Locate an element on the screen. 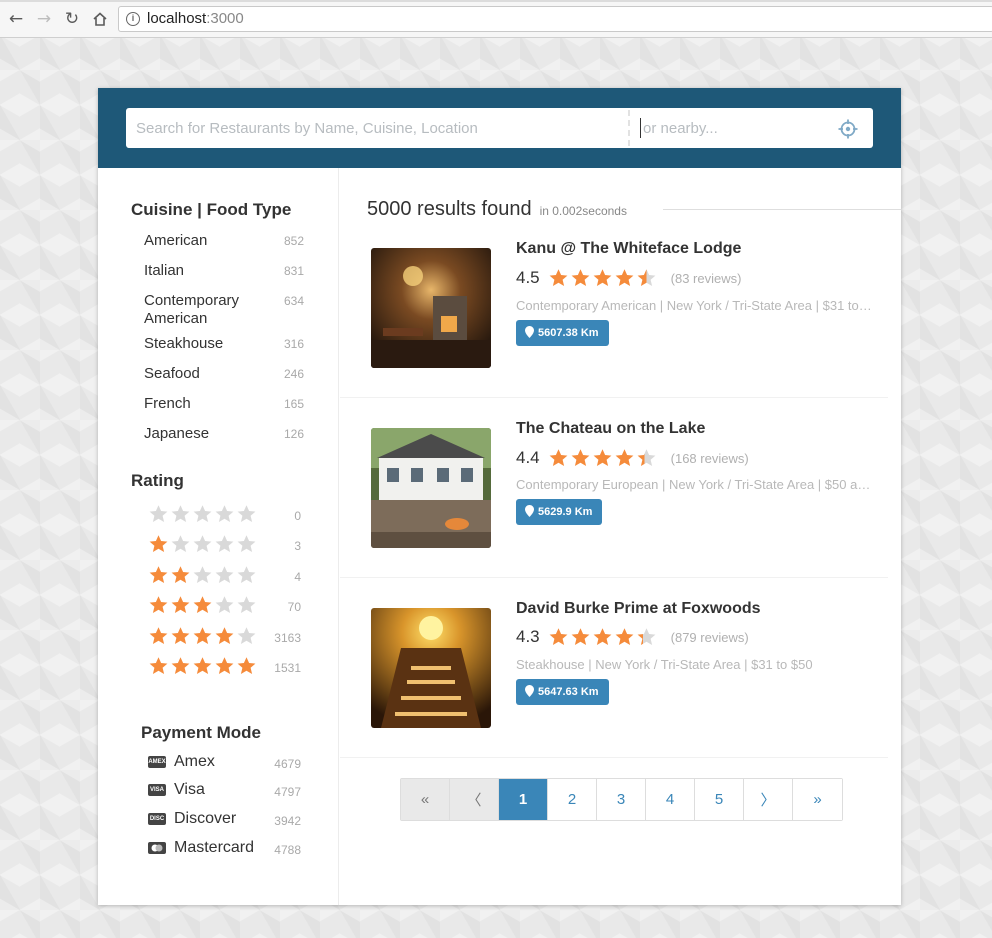  back-icon: ← is located at coordinates (16, 19).